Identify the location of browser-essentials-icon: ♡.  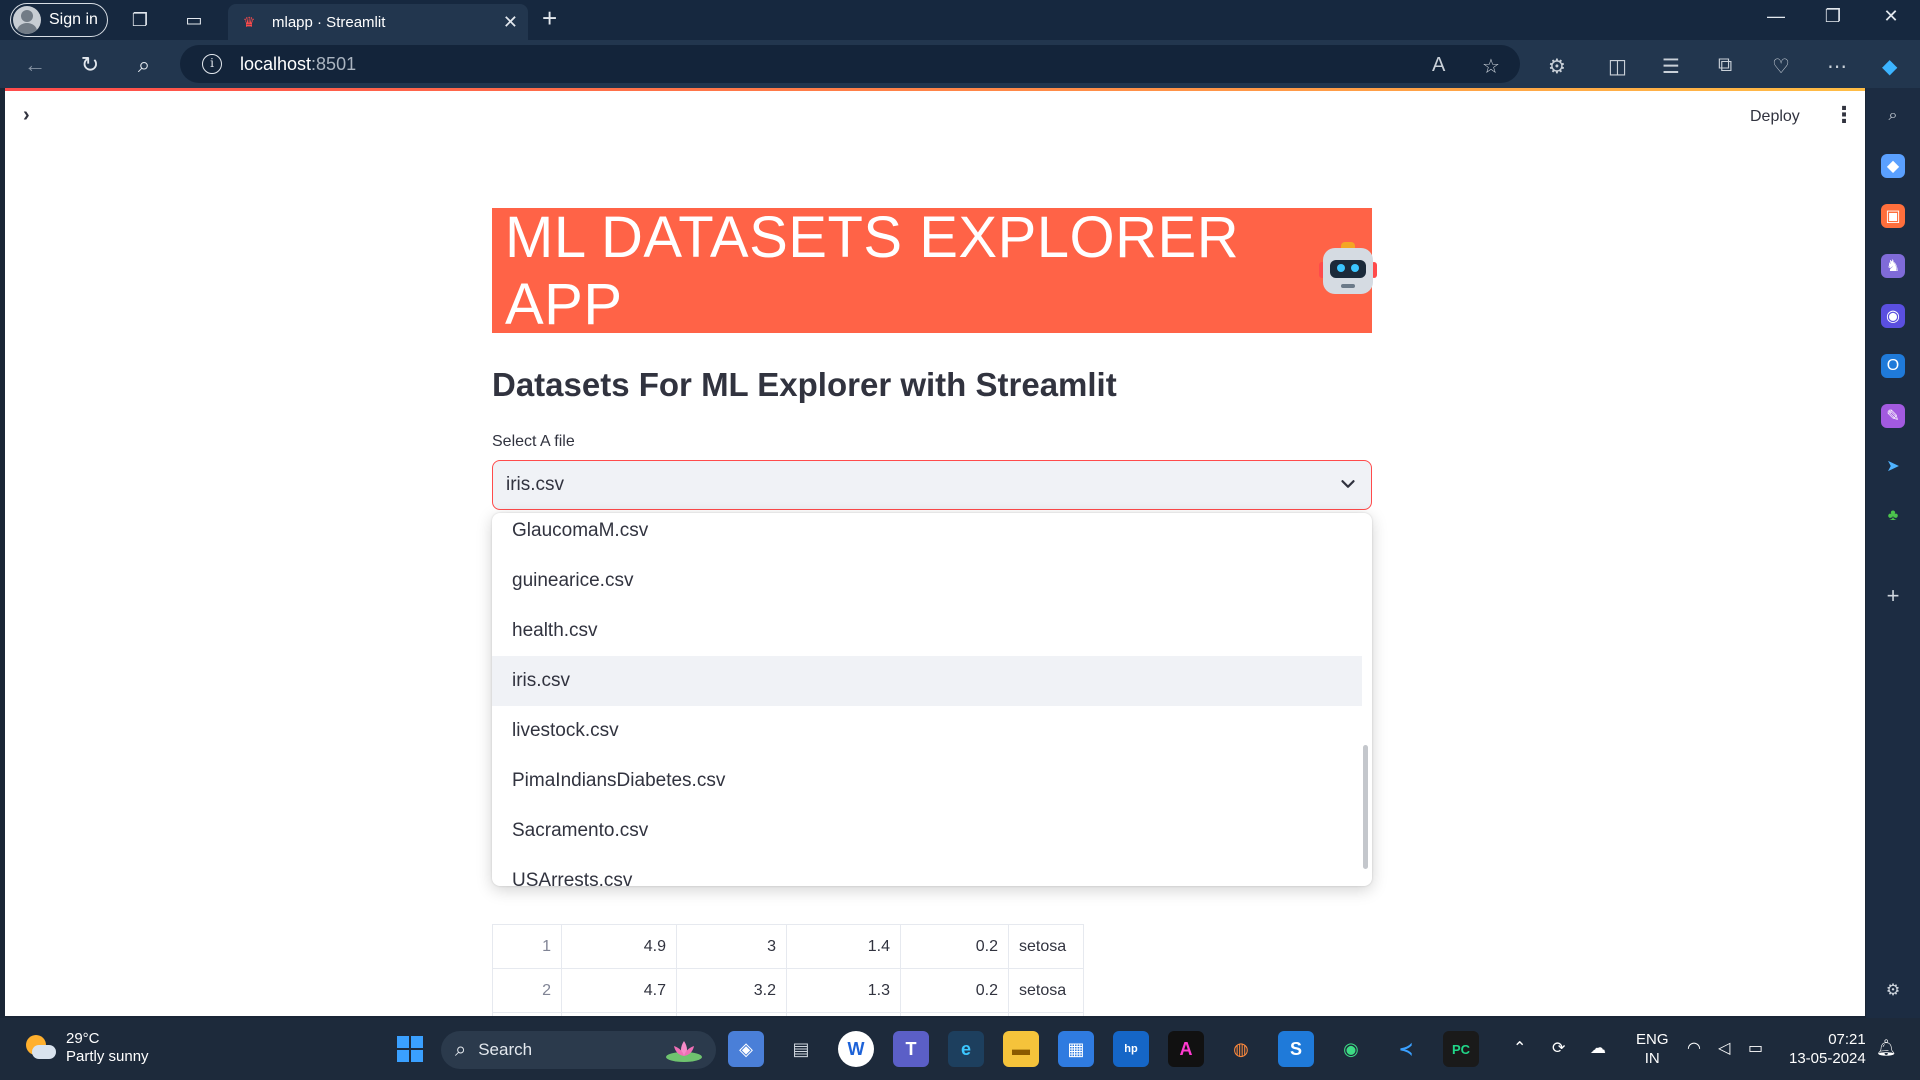
(1781, 66).